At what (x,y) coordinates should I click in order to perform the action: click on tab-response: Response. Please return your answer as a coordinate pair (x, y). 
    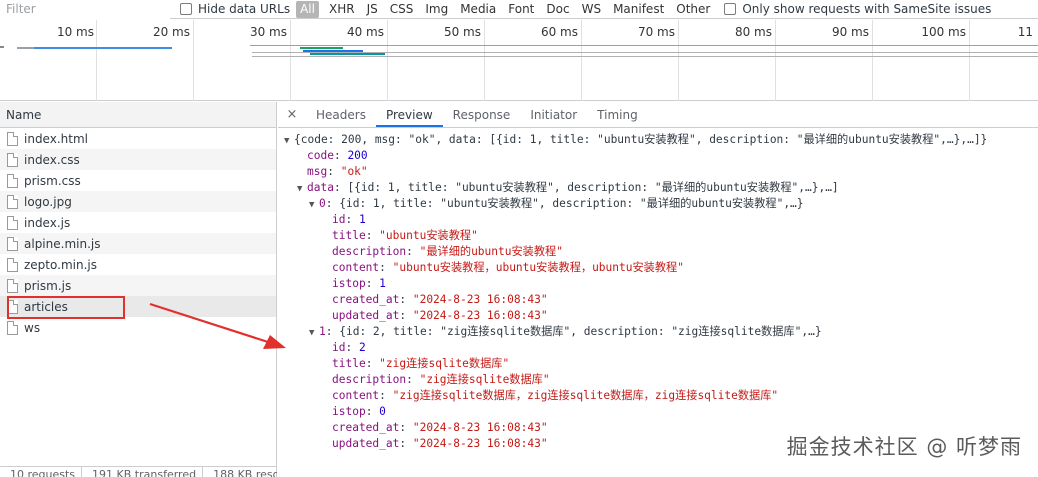
    Looking at the image, I should click on (482, 114).